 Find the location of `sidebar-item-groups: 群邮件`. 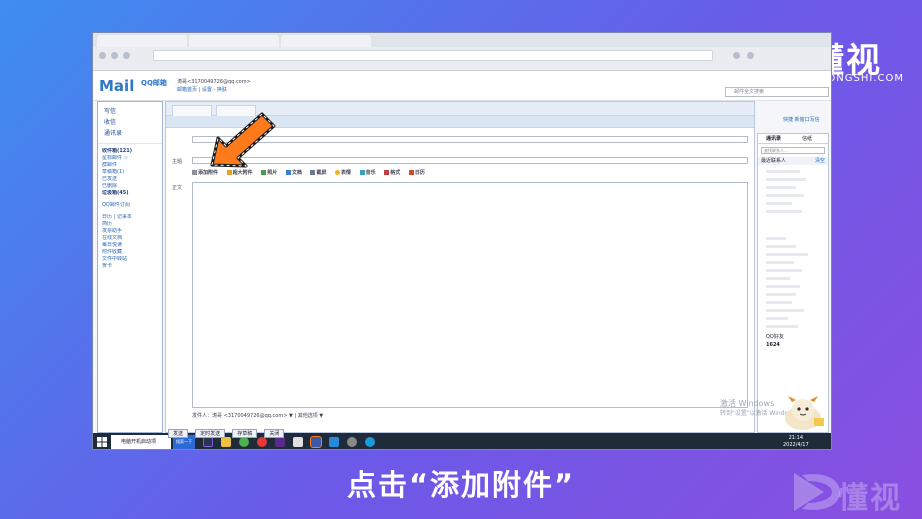

sidebar-item-groups: 群邮件 is located at coordinates (130, 165).